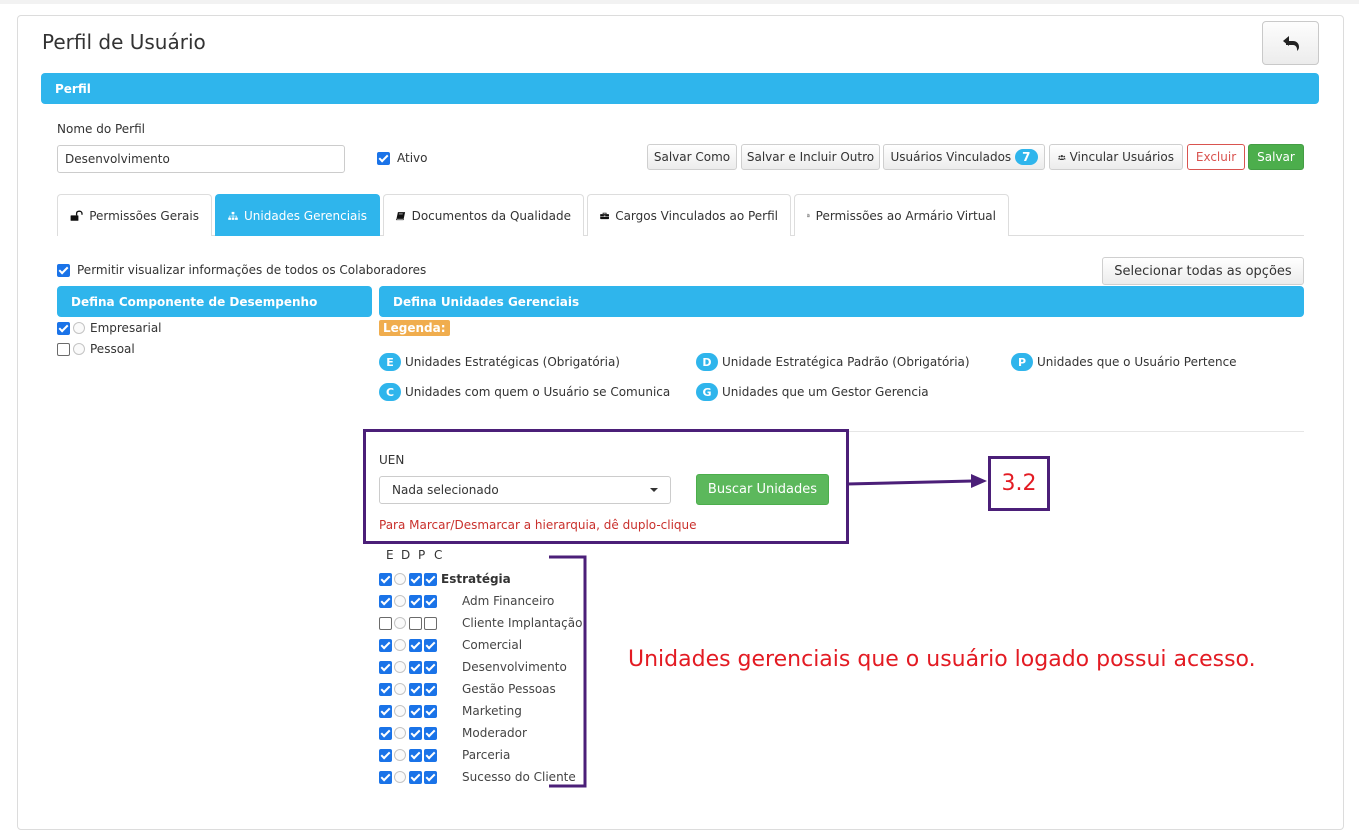 The image size is (1359, 837). I want to click on tree-row-label: Parceria, so click(486, 755).